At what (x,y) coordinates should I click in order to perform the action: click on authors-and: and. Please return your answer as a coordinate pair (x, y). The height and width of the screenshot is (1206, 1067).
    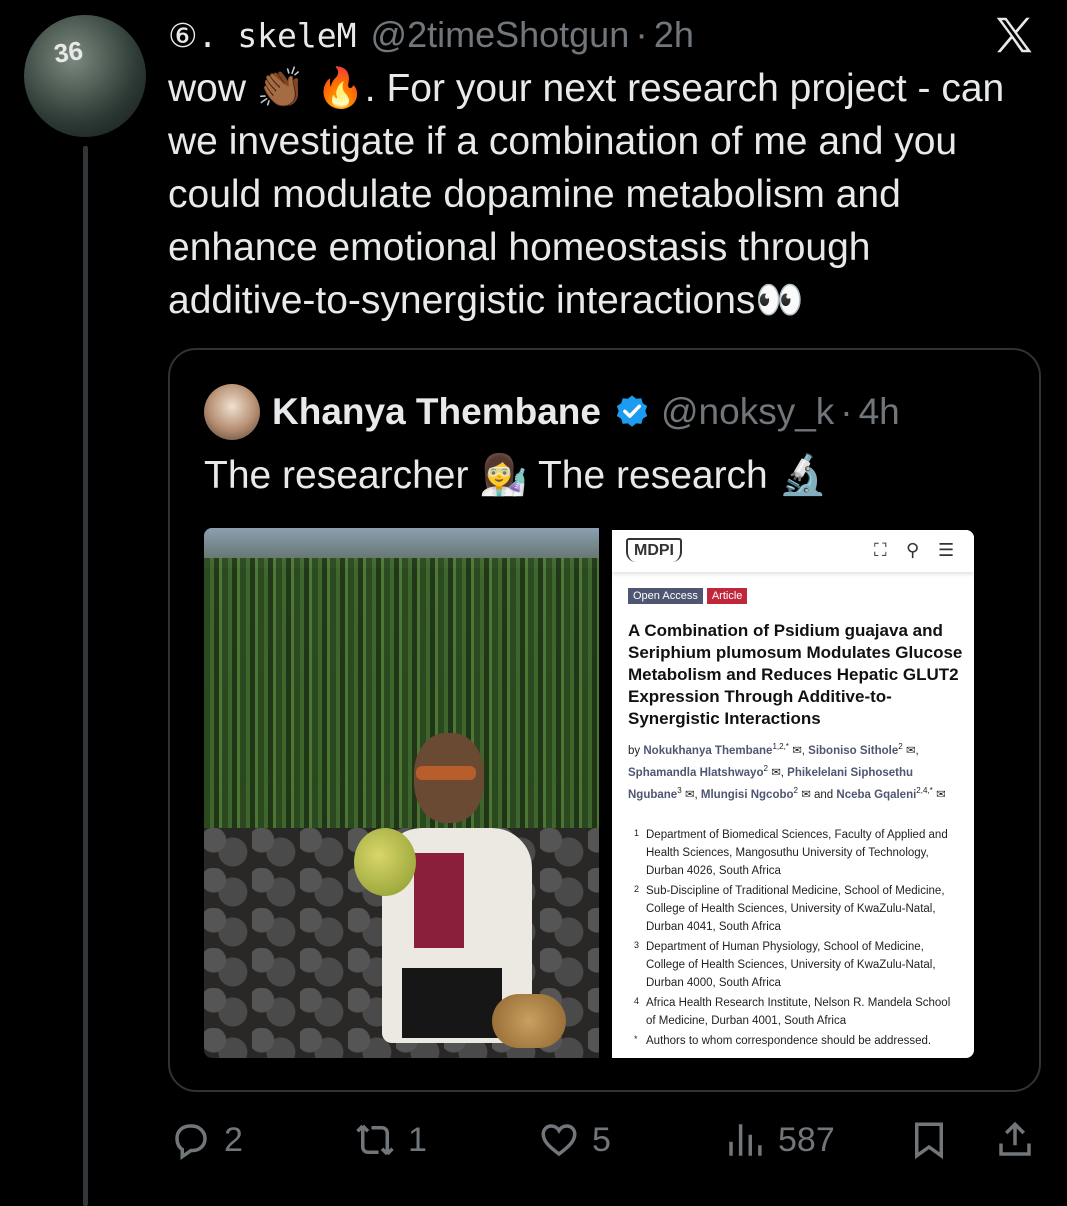
    Looking at the image, I should click on (824, 794).